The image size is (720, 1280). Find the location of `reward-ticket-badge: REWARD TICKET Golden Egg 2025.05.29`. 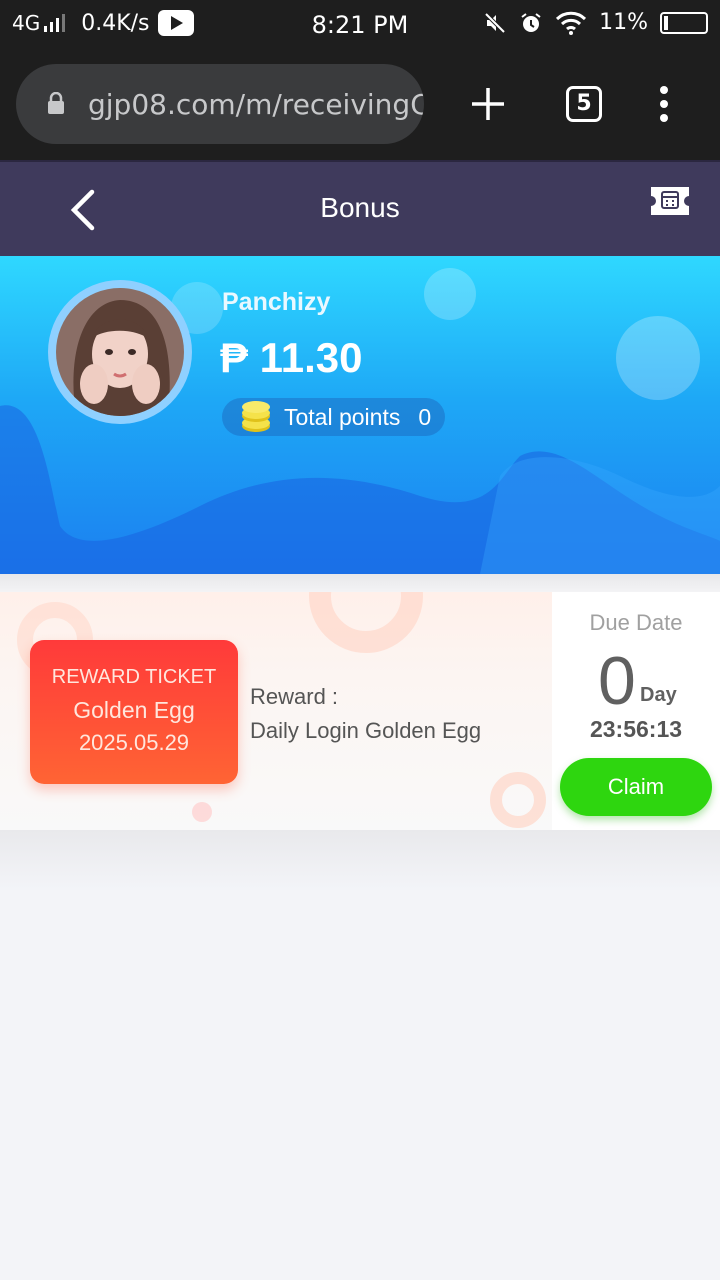

reward-ticket-badge: REWARD TICKET Golden Egg 2025.05.29 is located at coordinates (134, 712).